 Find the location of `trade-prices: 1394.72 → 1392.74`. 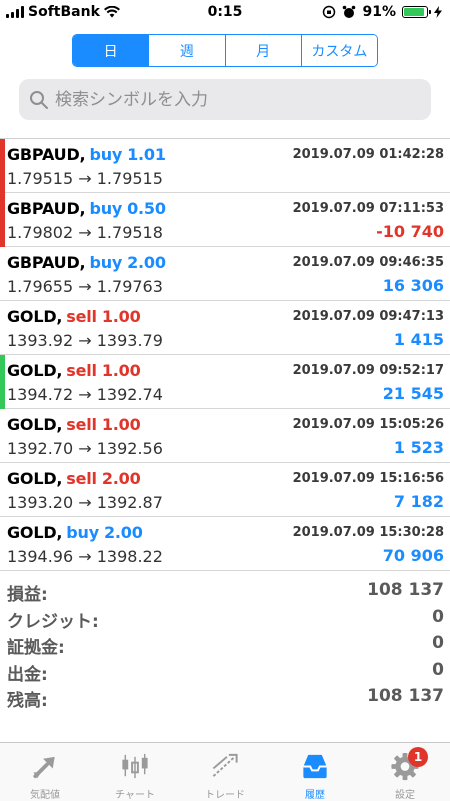

trade-prices: 1394.72 → 1392.74 is located at coordinates (85, 394).